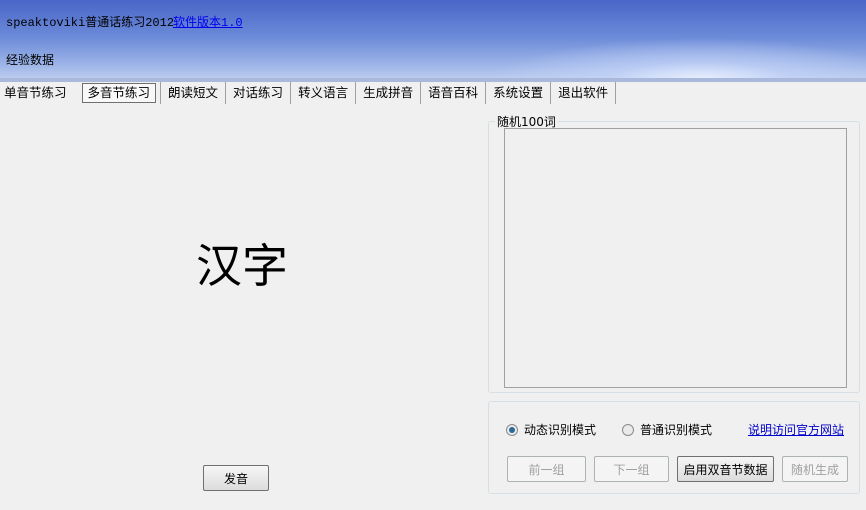 The width and height of the screenshot is (866, 510). Describe the element at coordinates (796, 429) in the screenshot. I see `help-website-link: 说明访问官方网站` at that location.